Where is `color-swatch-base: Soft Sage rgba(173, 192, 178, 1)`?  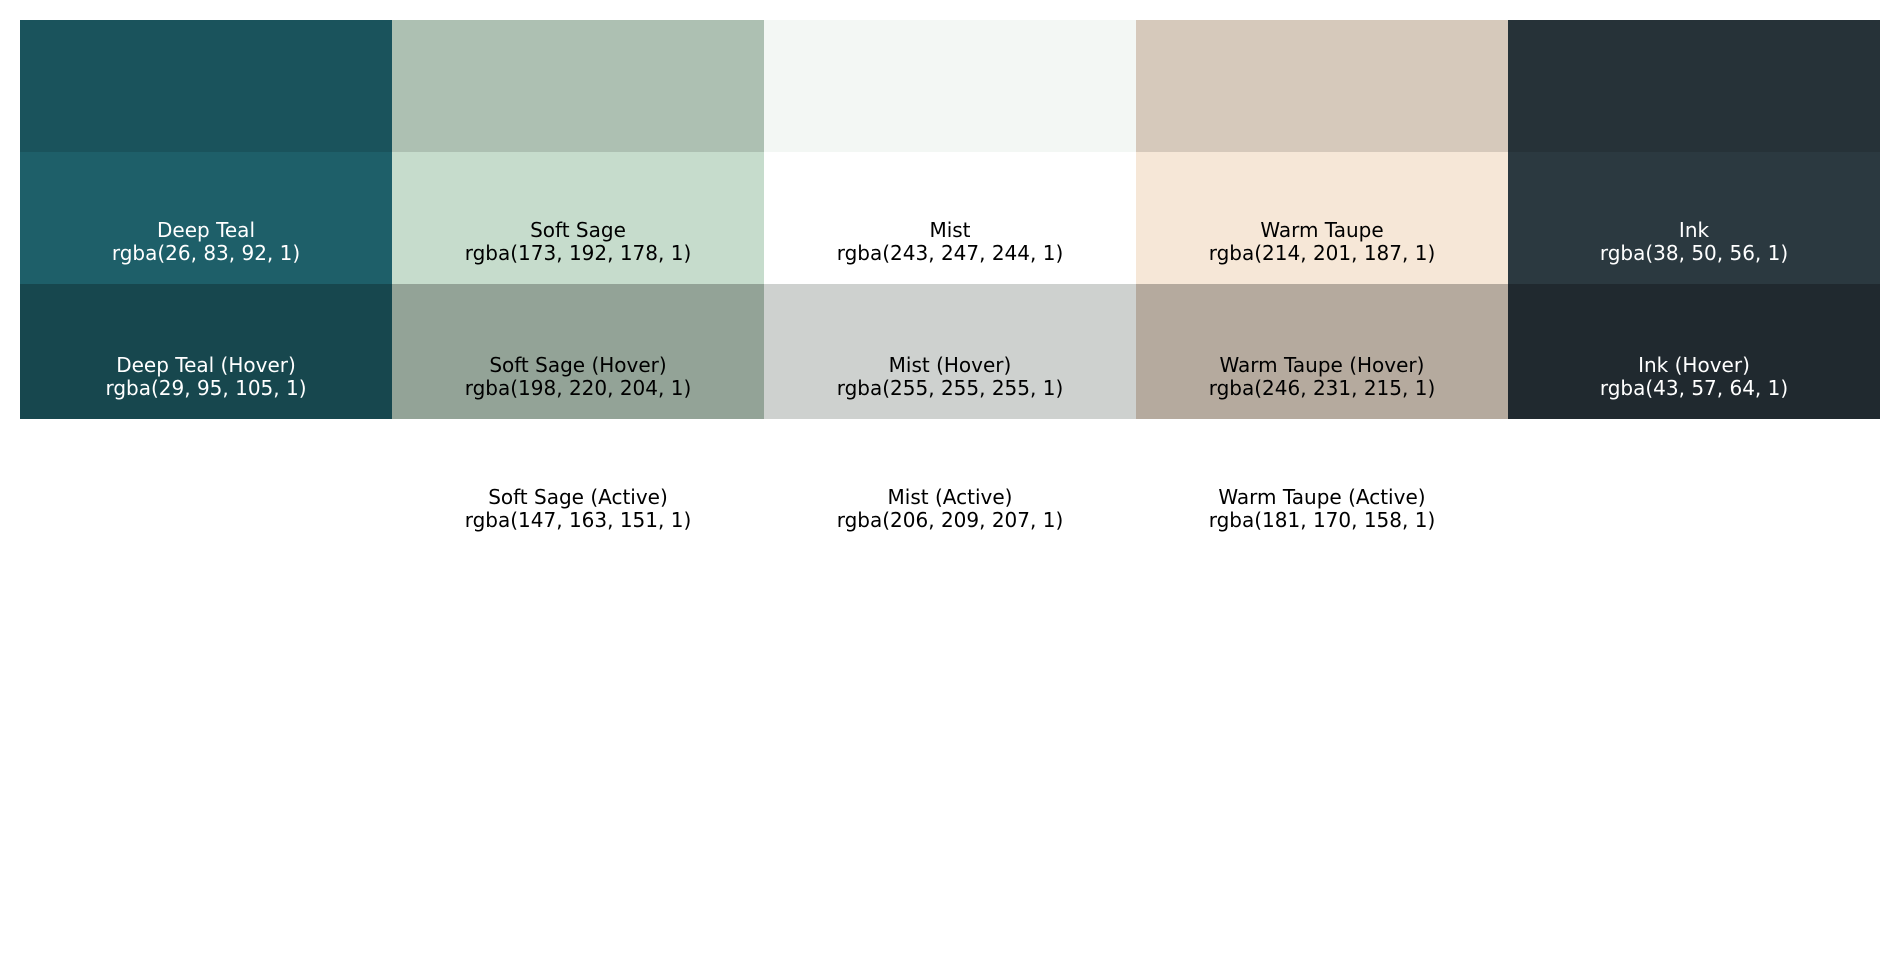
color-swatch-base: Soft Sage rgba(173, 192, 178, 1) is located at coordinates (578, 218).